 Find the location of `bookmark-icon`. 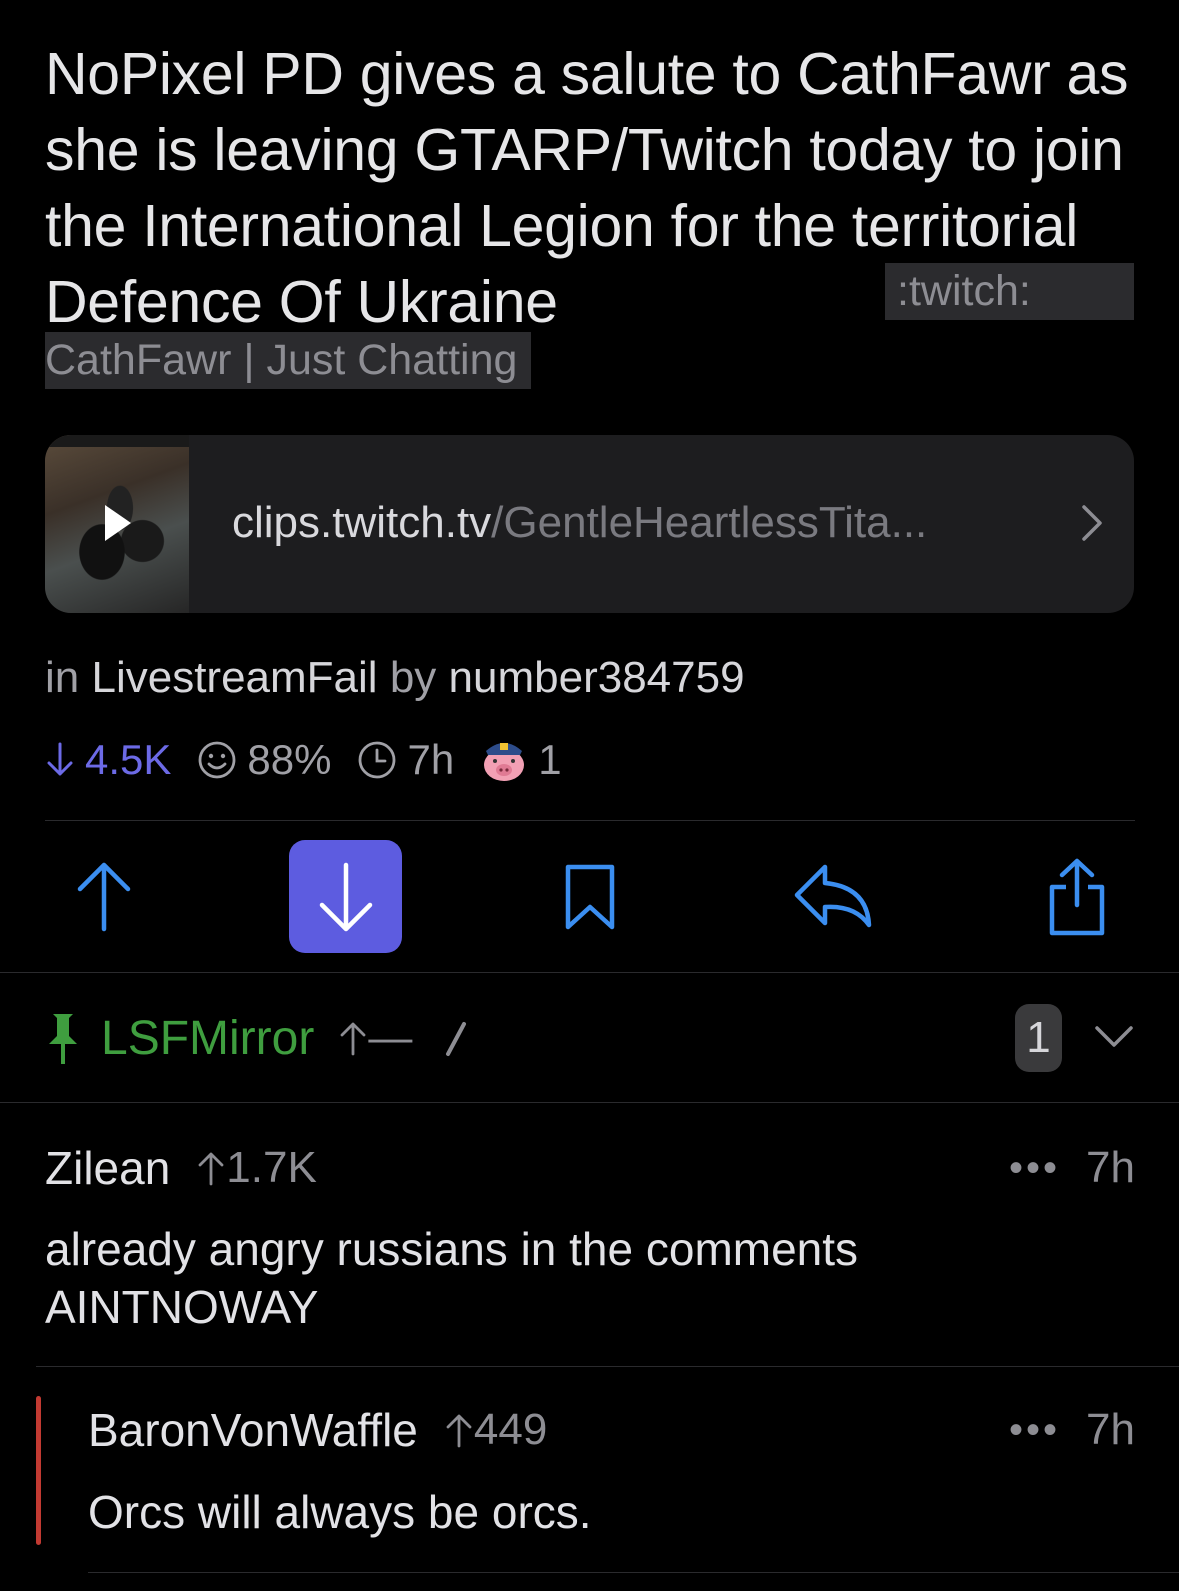

bookmark-icon is located at coordinates (589, 896).